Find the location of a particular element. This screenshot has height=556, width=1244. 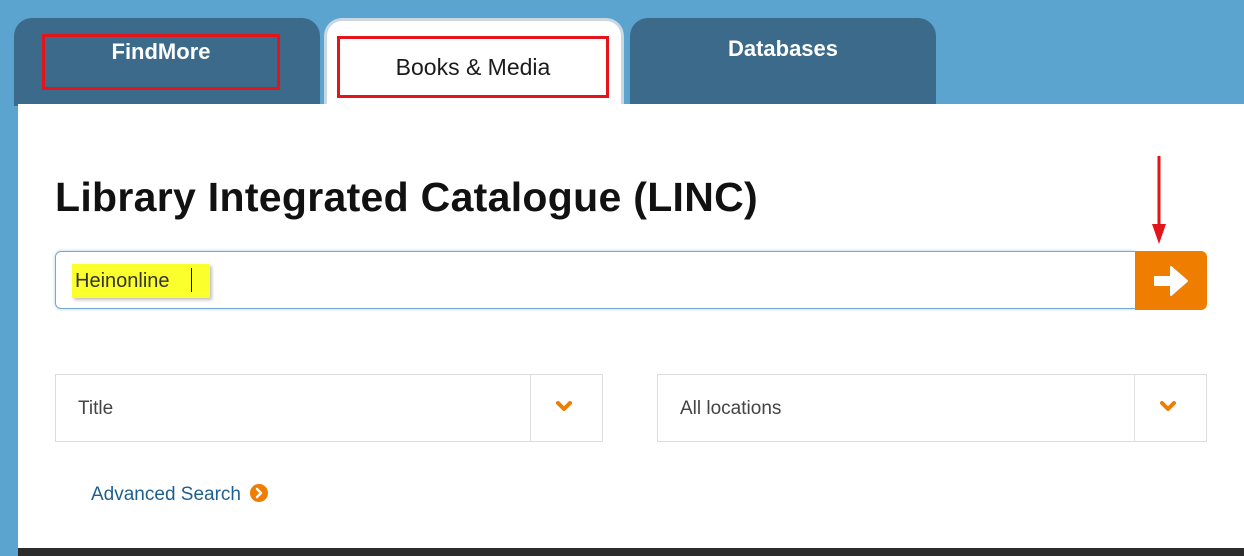

advanced-search-link: Advanced Search is located at coordinates (180, 495).